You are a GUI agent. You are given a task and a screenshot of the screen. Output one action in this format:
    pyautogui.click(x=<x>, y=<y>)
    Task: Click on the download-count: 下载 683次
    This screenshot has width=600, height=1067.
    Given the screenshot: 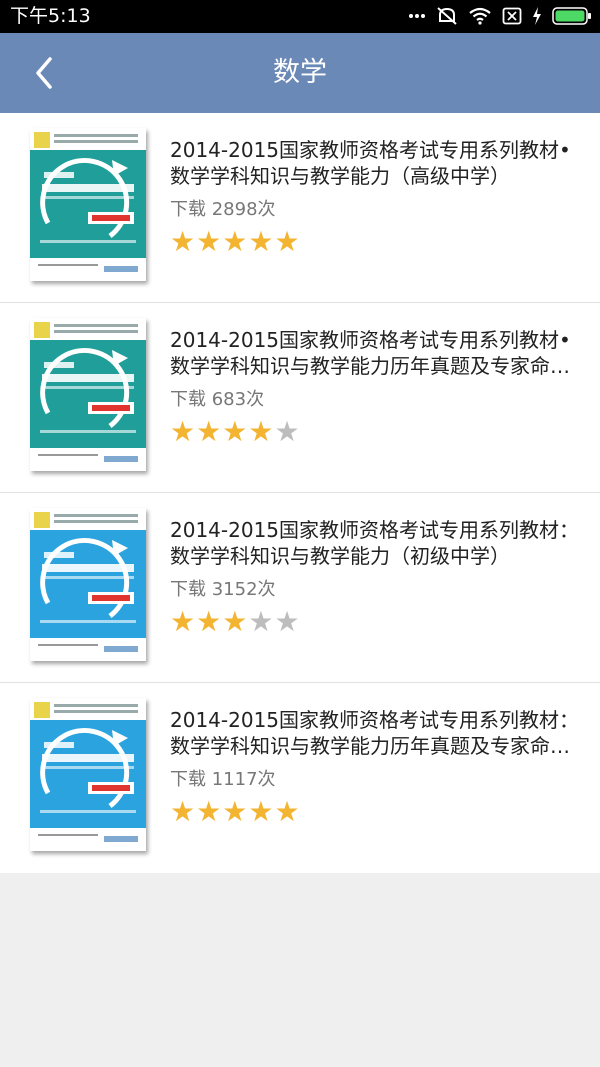 What is the action you would take?
    pyautogui.click(x=217, y=399)
    